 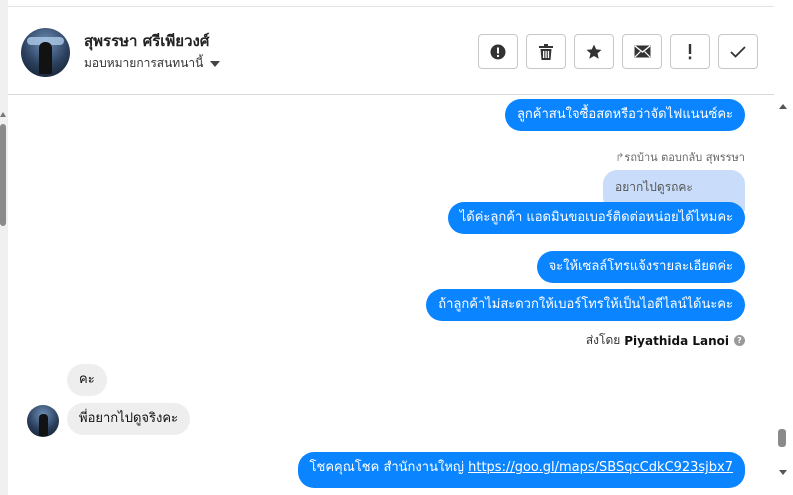 I want to click on mail-button, so click(x=642, y=51).